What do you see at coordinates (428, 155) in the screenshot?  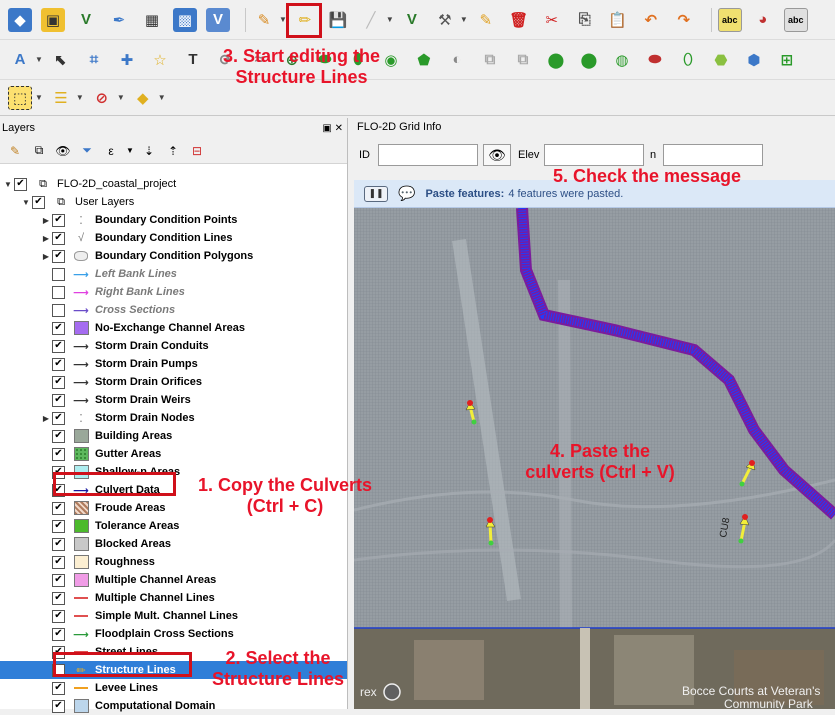 I see `id-field` at bounding box center [428, 155].